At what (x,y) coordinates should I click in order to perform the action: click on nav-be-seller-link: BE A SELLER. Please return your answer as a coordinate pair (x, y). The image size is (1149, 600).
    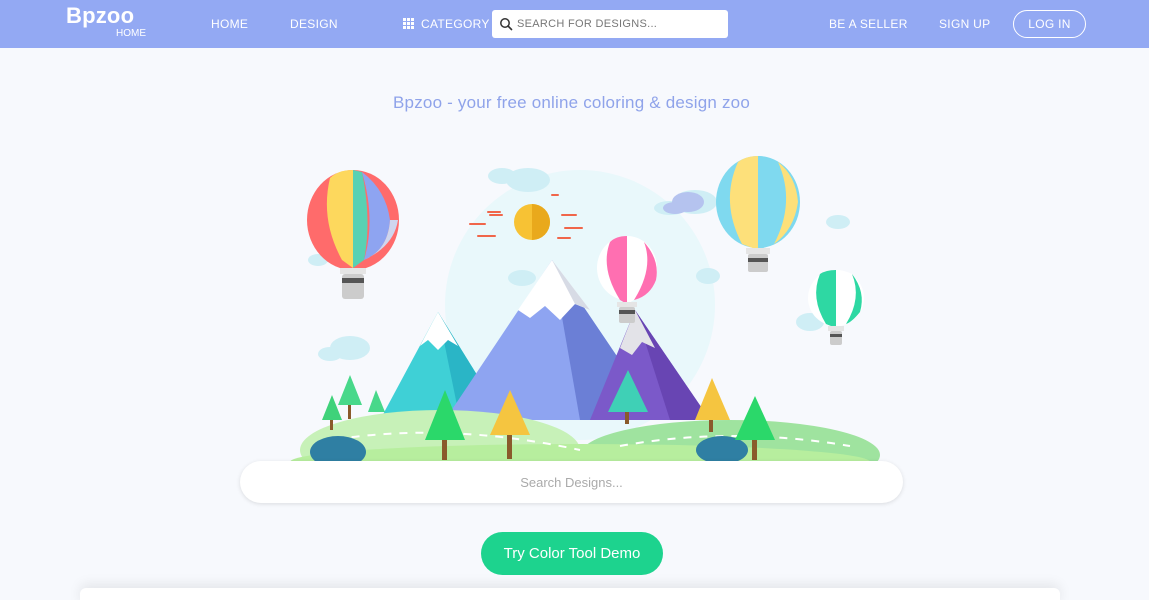
    Looking at the image, I should click on (868, 24).